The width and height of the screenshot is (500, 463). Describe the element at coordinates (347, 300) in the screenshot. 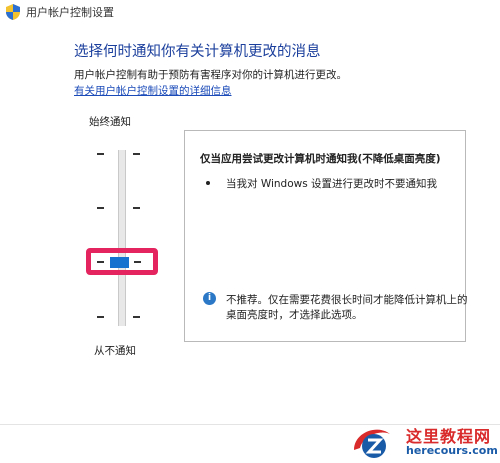

I see `panel-note-line1: 不推荐。仅在需要花费很长时间才能降低计算机上的` at that location.